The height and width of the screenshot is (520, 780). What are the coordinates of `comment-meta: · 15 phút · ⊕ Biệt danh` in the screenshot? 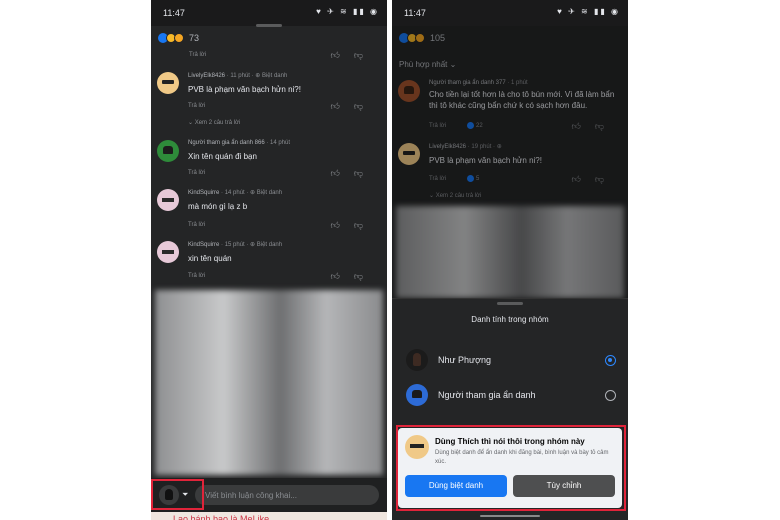 It's located at (252, 245).